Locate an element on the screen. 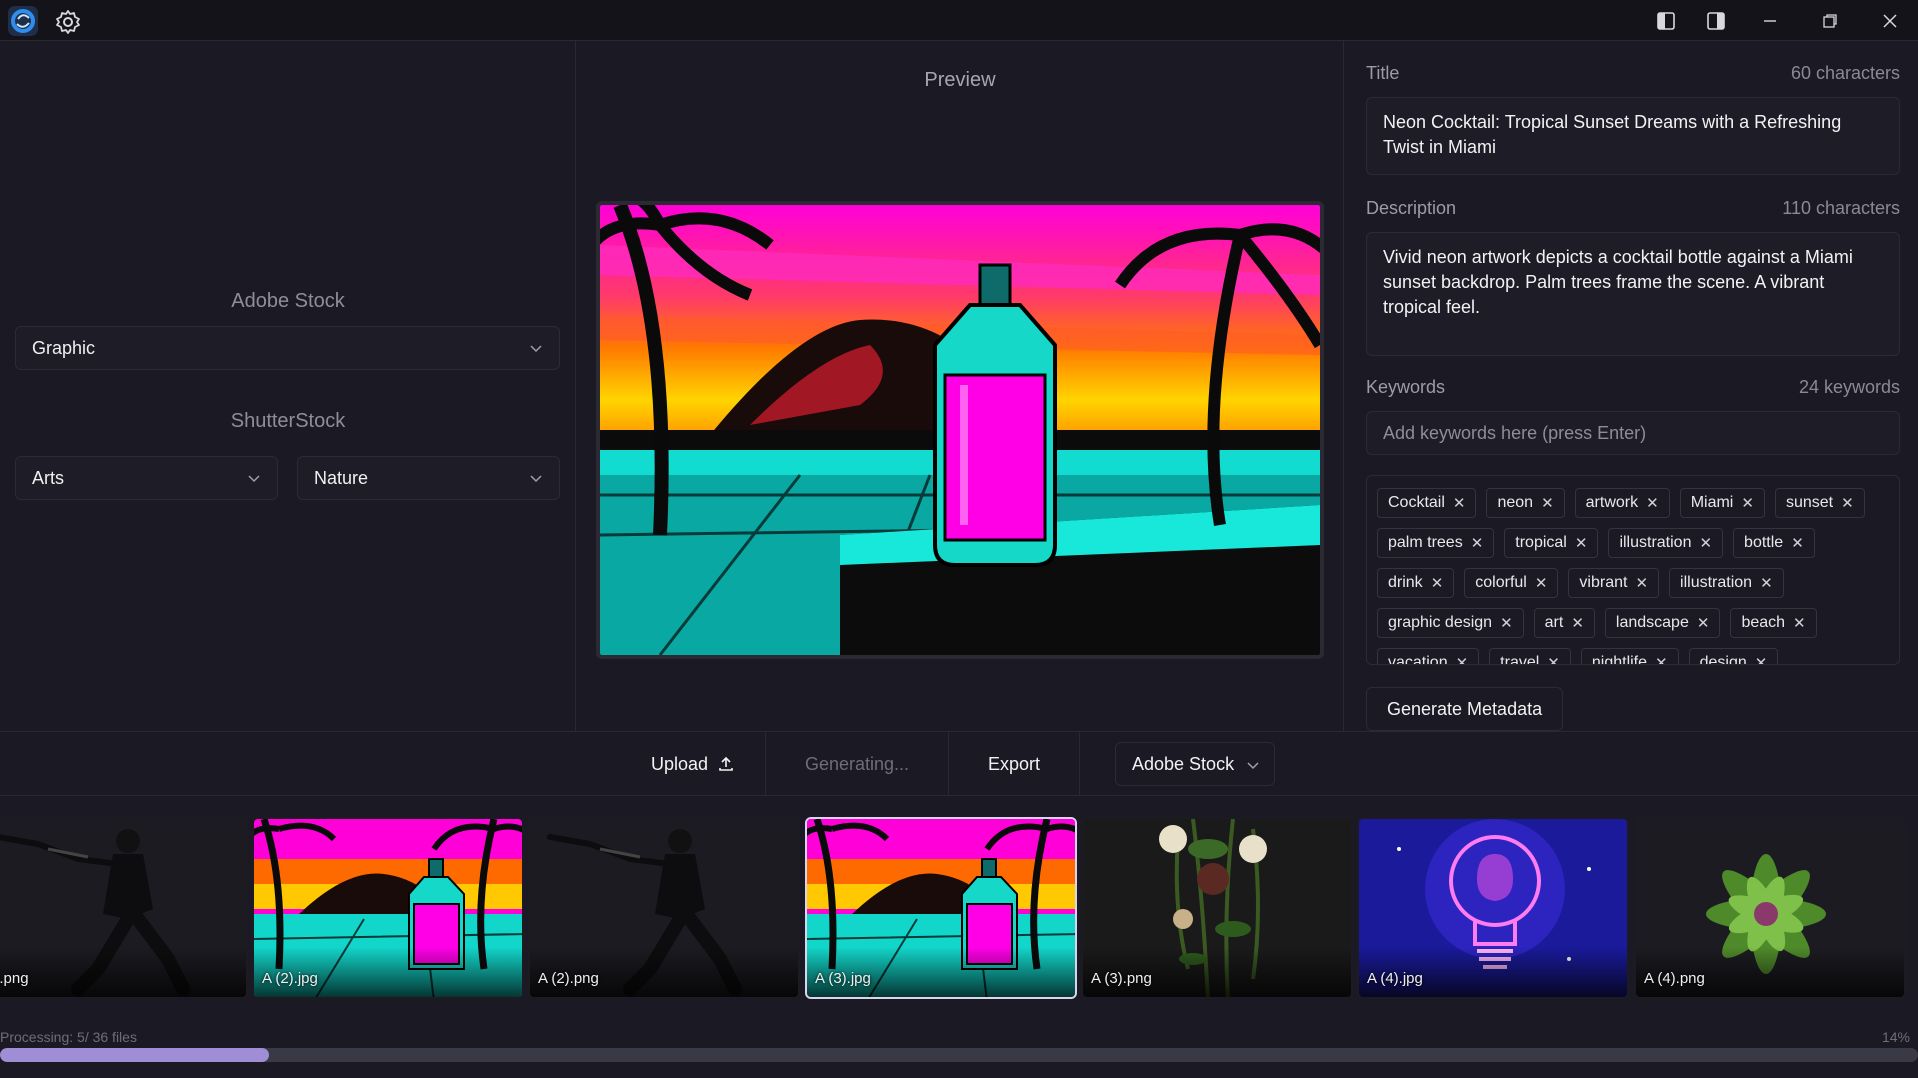 The width and height of the screenshot is (1918, 1078). thumbnail-item: A (4).jpg is located at coordinates (1493, 908).